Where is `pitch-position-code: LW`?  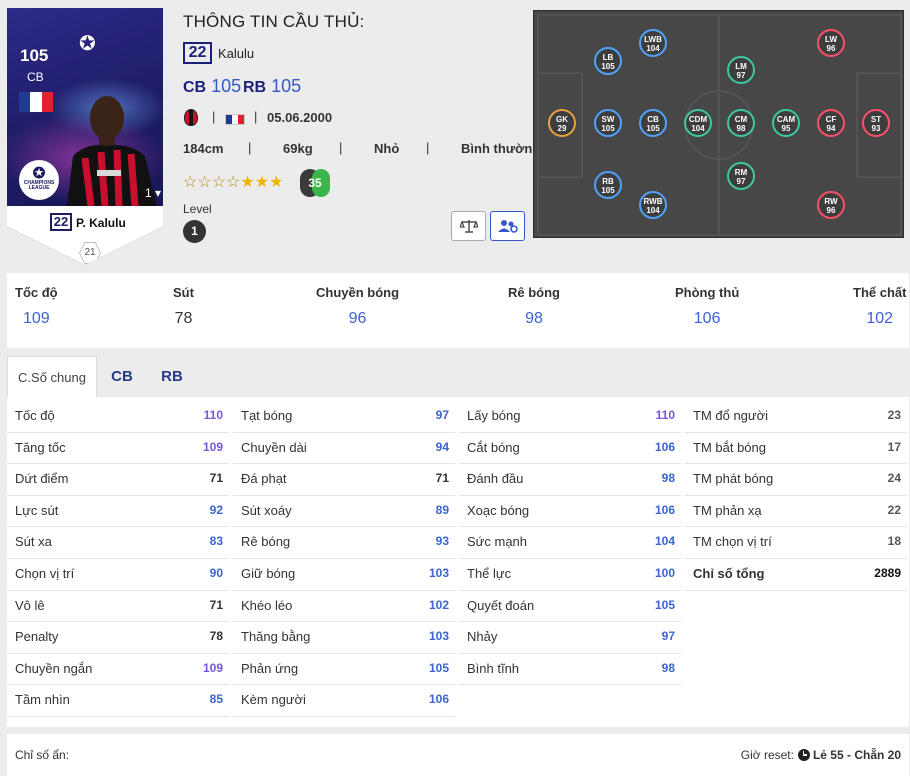 pitch-position-code: LW is located at coordinates (831, 39).